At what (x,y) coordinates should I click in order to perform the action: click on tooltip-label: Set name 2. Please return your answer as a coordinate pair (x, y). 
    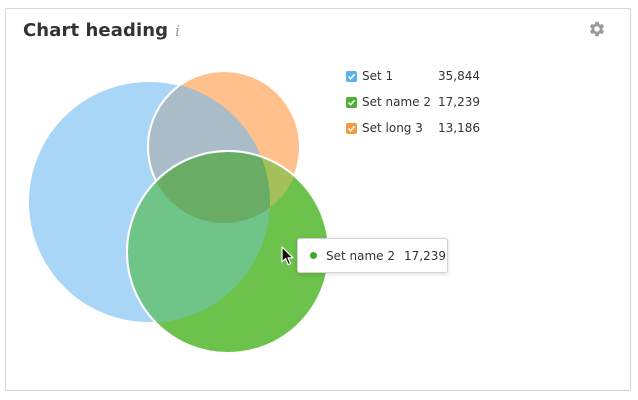
    Looking at the image, I should click on (360, 255).